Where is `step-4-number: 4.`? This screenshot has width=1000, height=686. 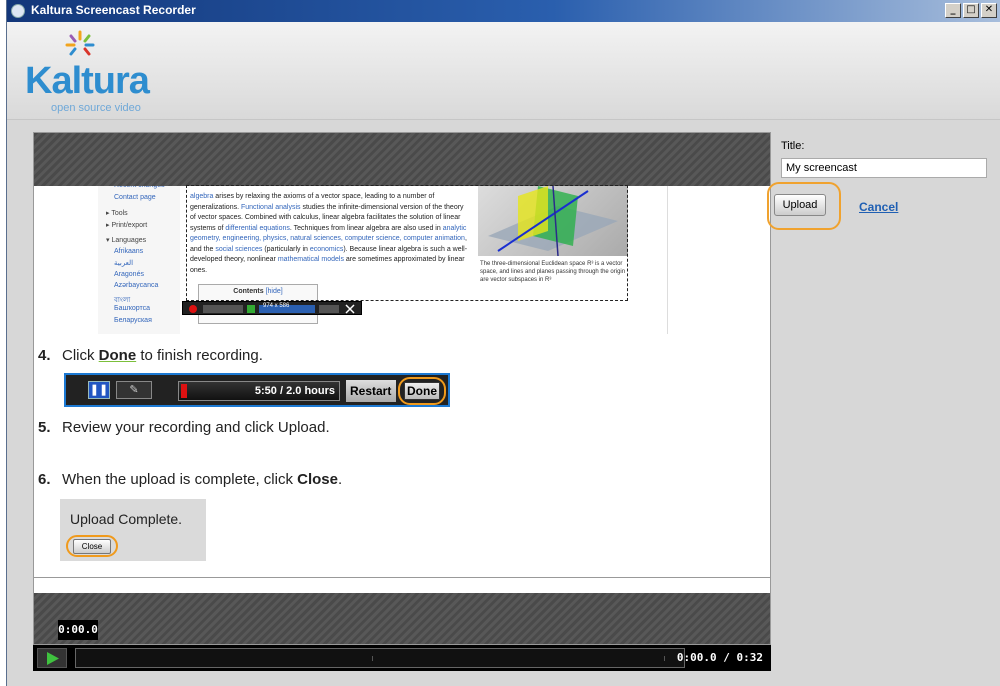 step-4-number: 4. is located at coordinates (44, 355).